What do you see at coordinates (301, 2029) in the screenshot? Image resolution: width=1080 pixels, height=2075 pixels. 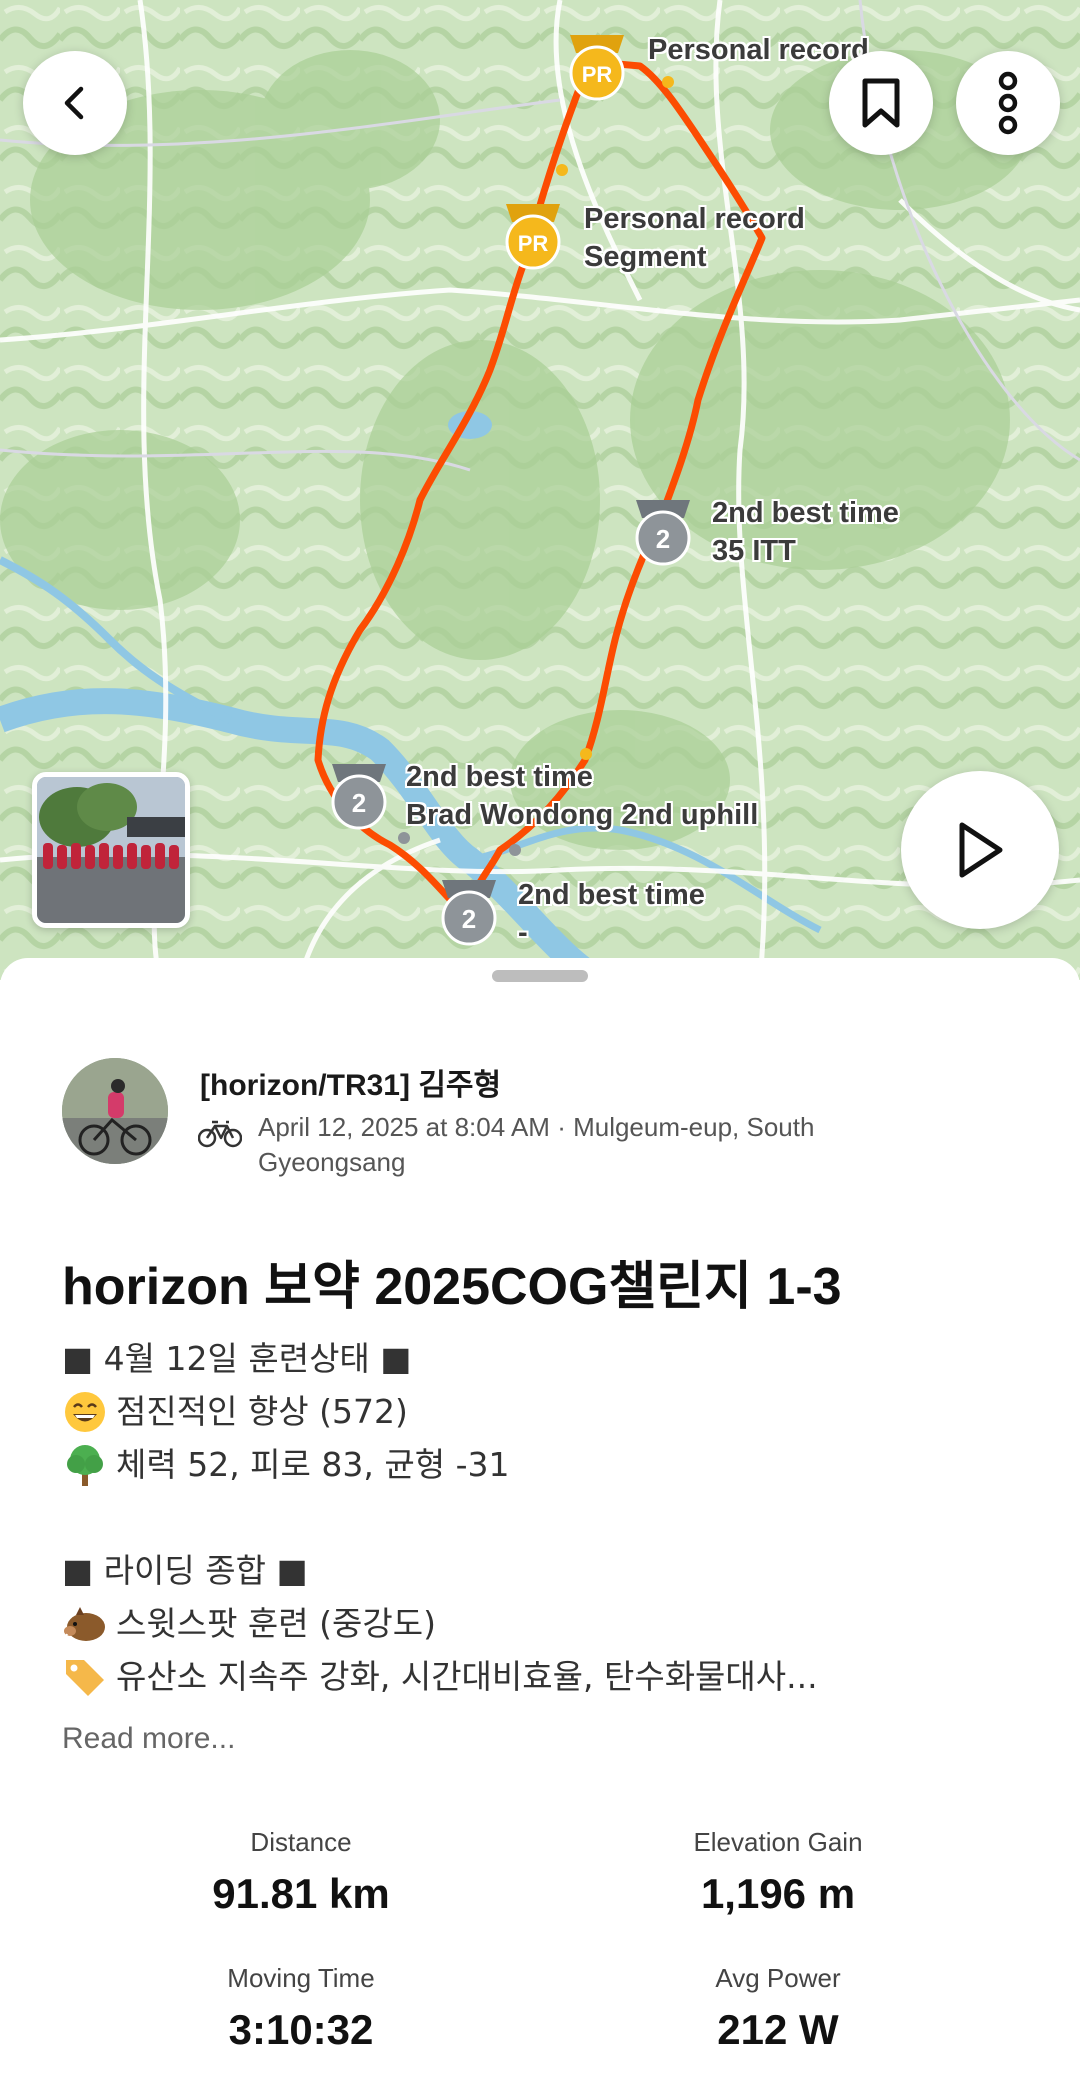 I see `stat-value: 3:10:32` at bounding box center [301, 2029].